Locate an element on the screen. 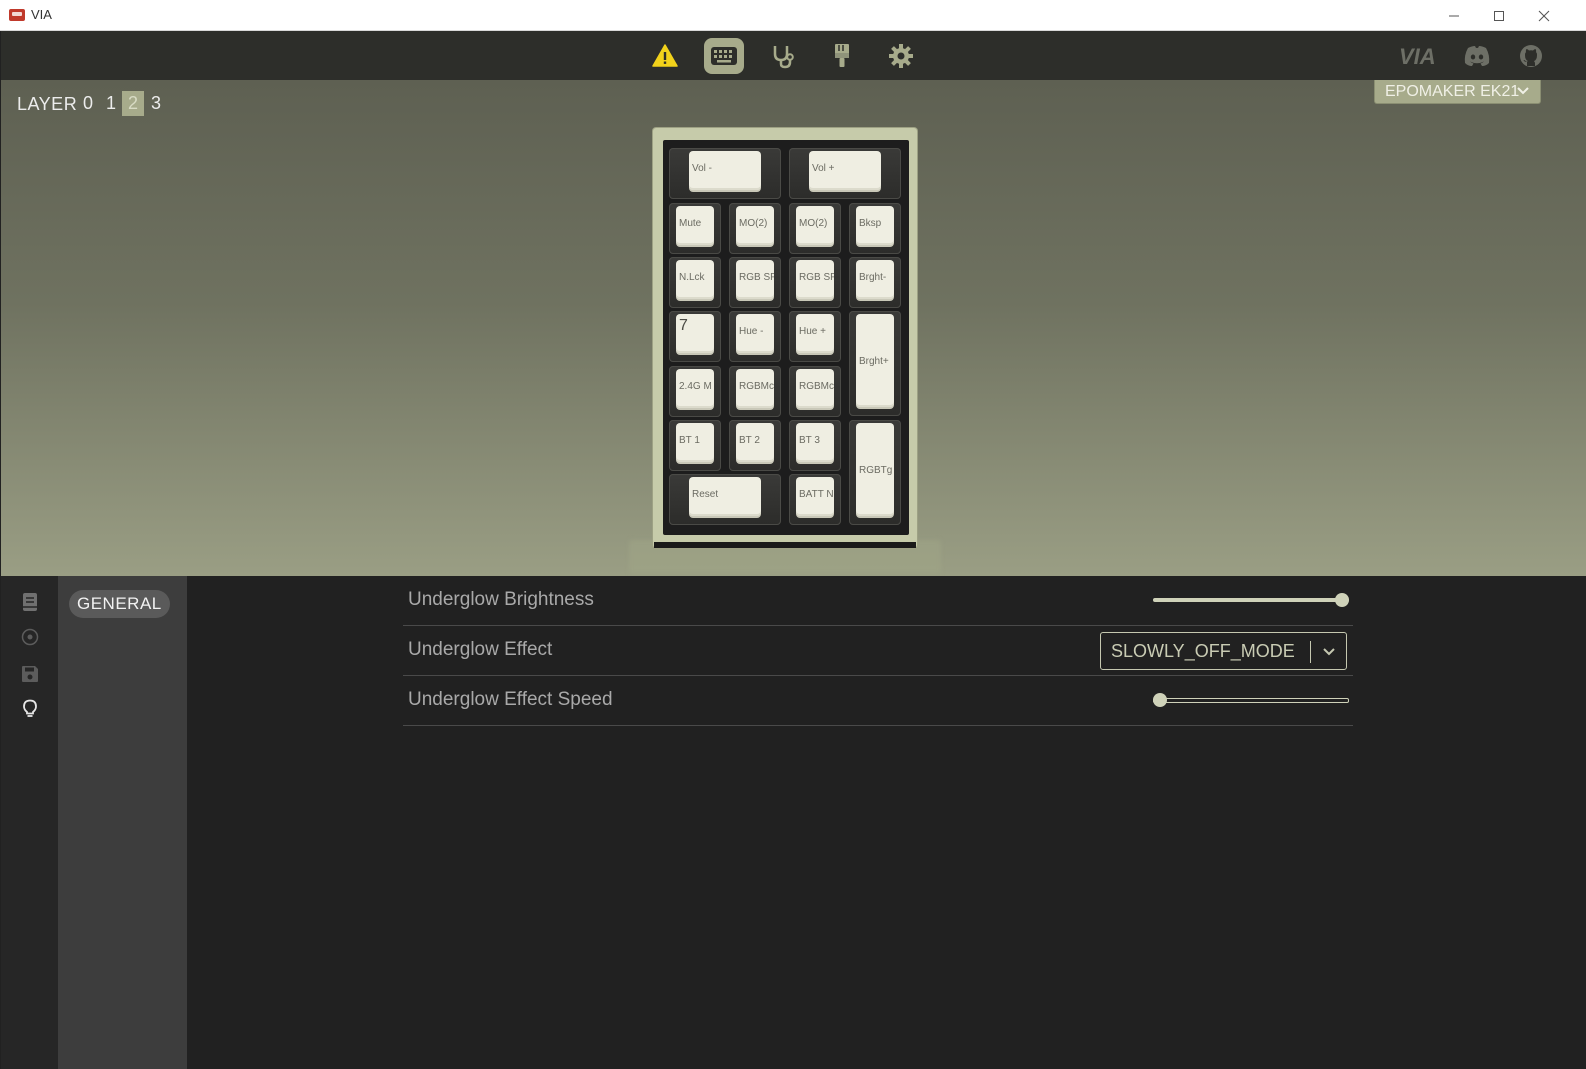 Image resolution: width=1586 pixels, height=1069 pixels. key-hue-up: Hue + is located at coordinates (815, 336).